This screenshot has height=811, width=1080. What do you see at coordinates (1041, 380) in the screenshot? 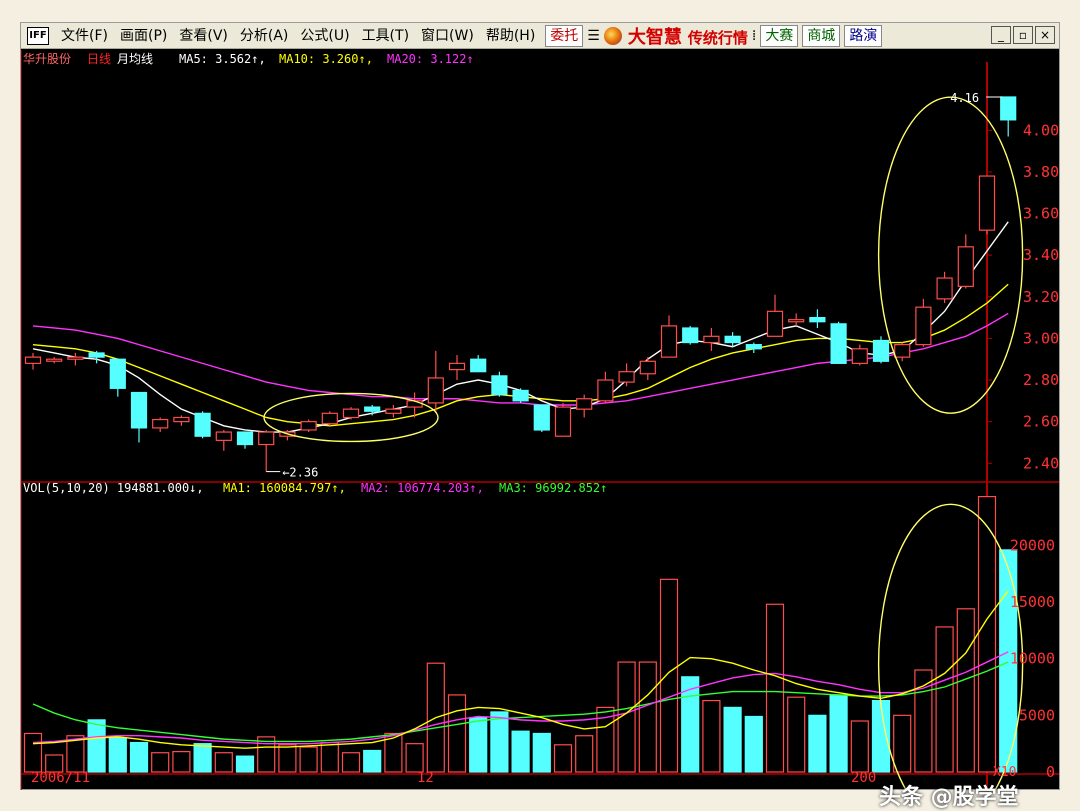
I see `price-tick-label: 2.80` at bounding box center [1041, 380].